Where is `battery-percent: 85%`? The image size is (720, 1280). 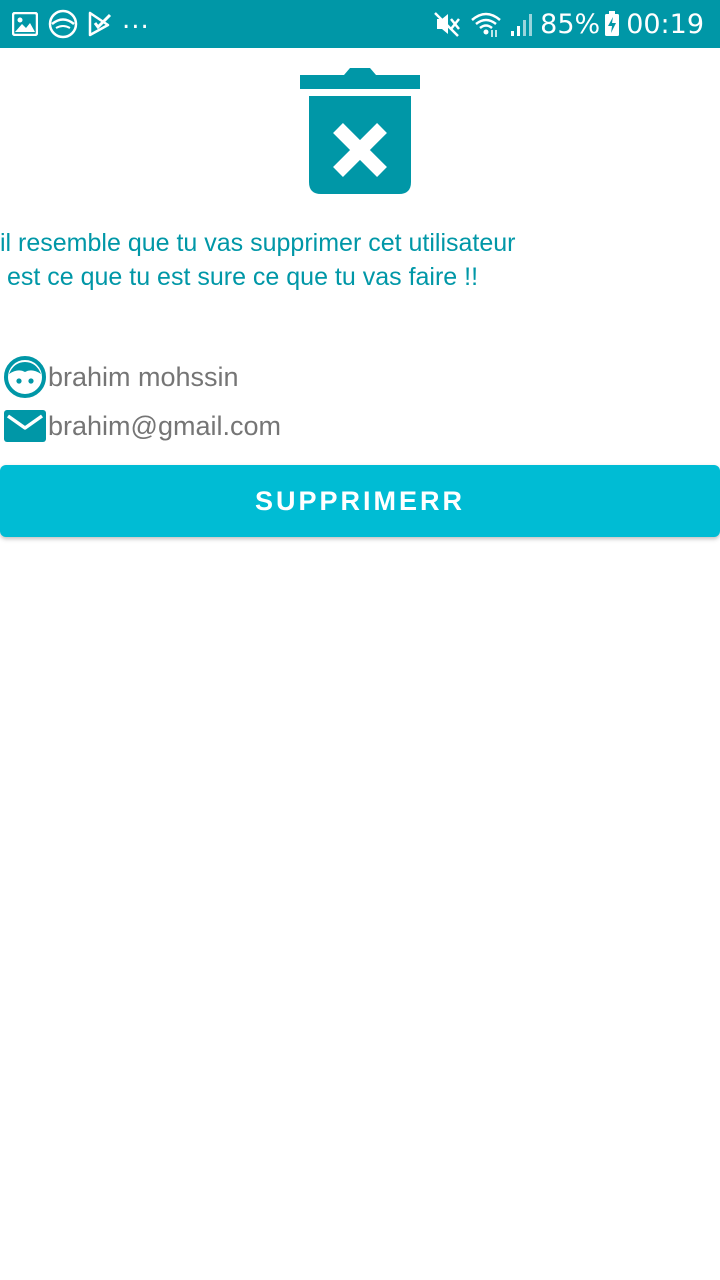 battery-percent: 85% is located at coordinates (570, 24).